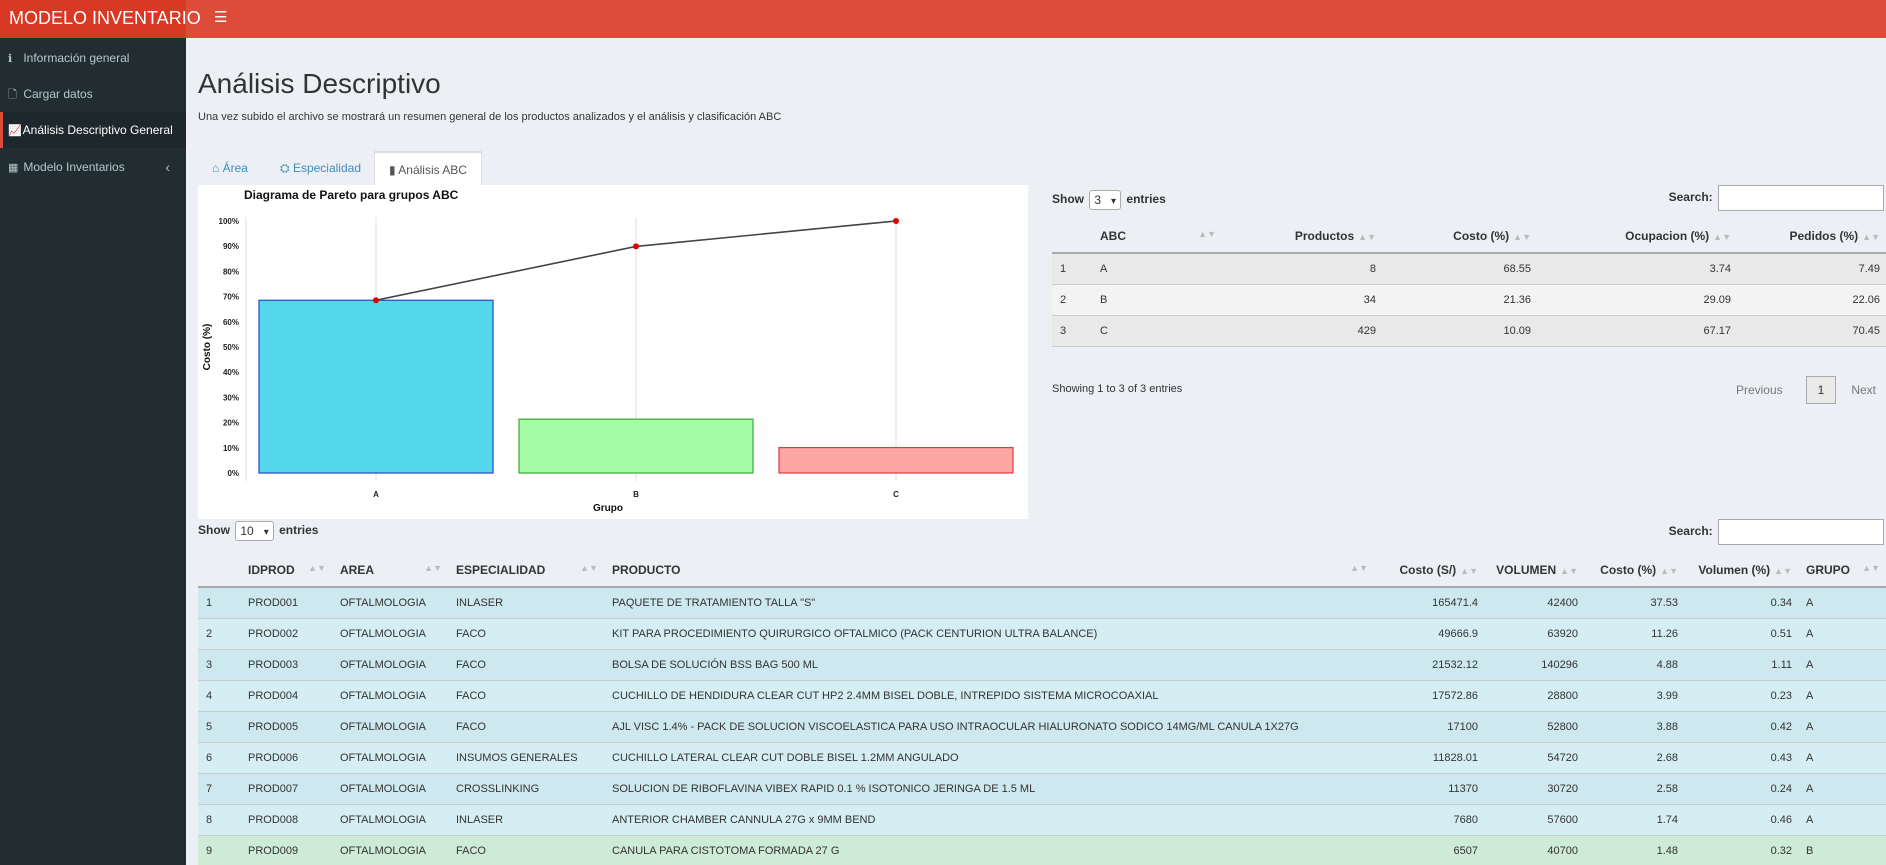 The image size is (1886, 865). I want to click on column-header-productos: Productos ▲▼, so click(1302, 236).